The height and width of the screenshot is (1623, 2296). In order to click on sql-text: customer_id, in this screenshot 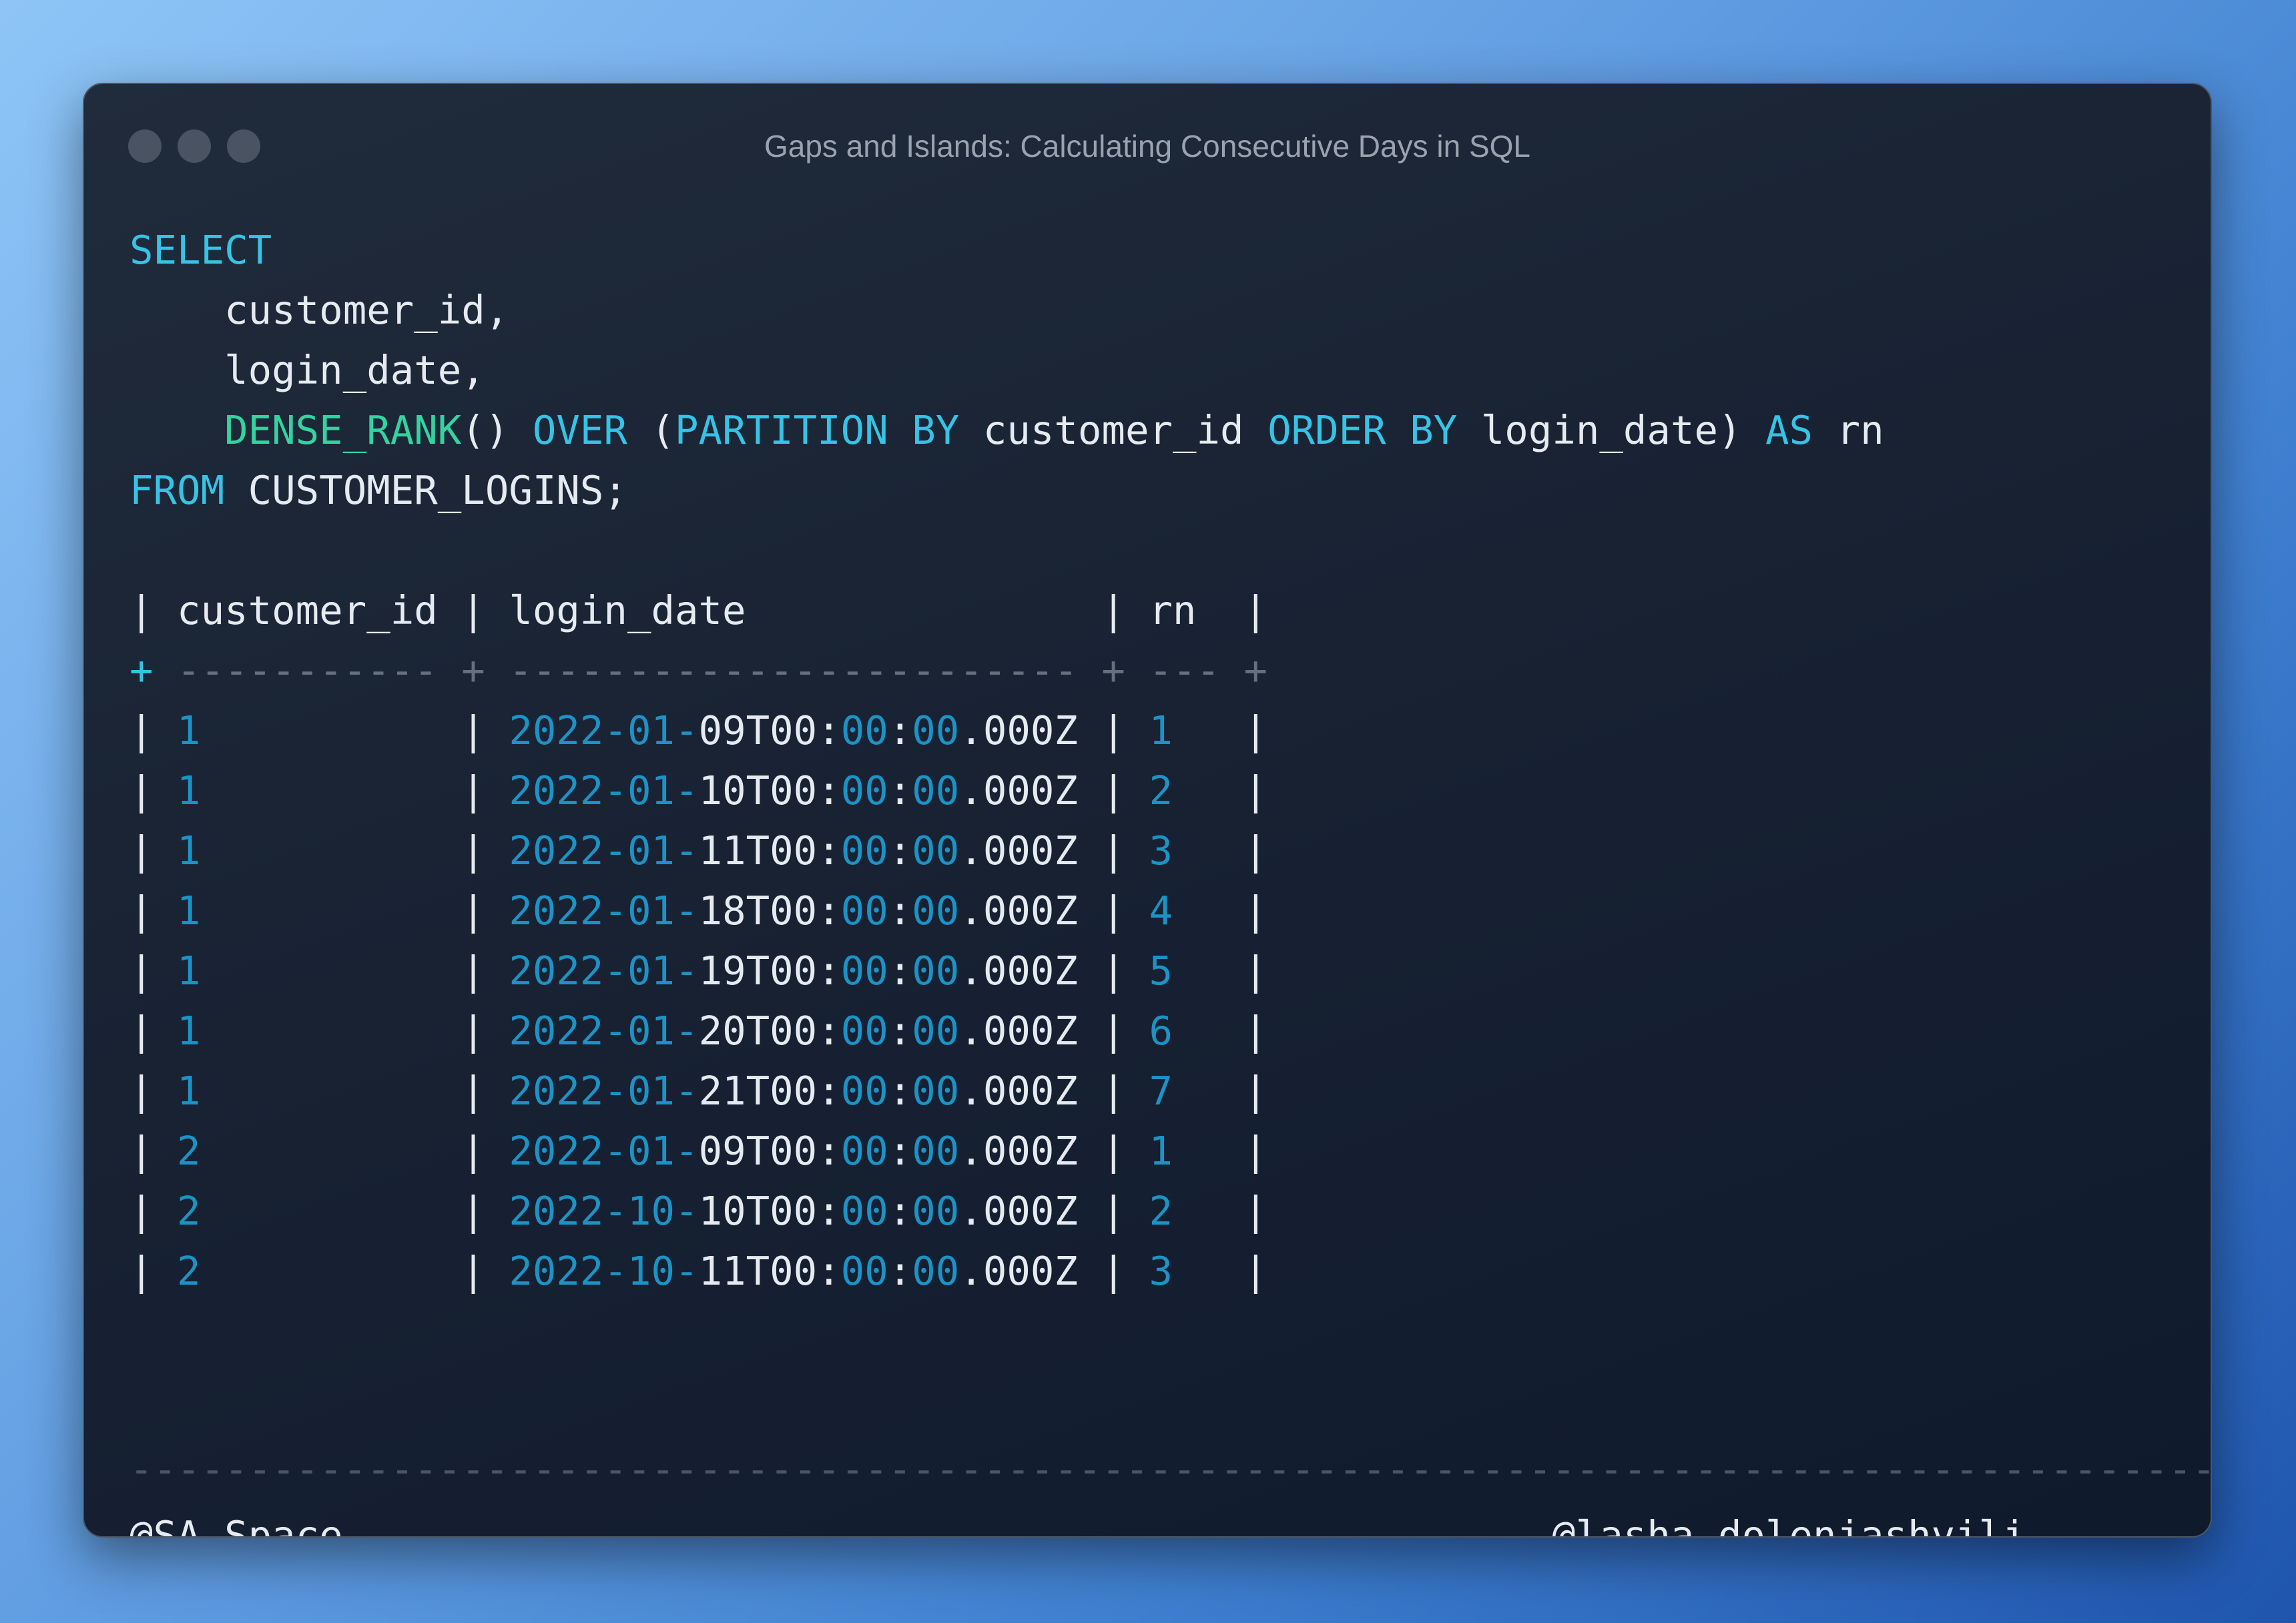, I will do `click(319, 310)`.